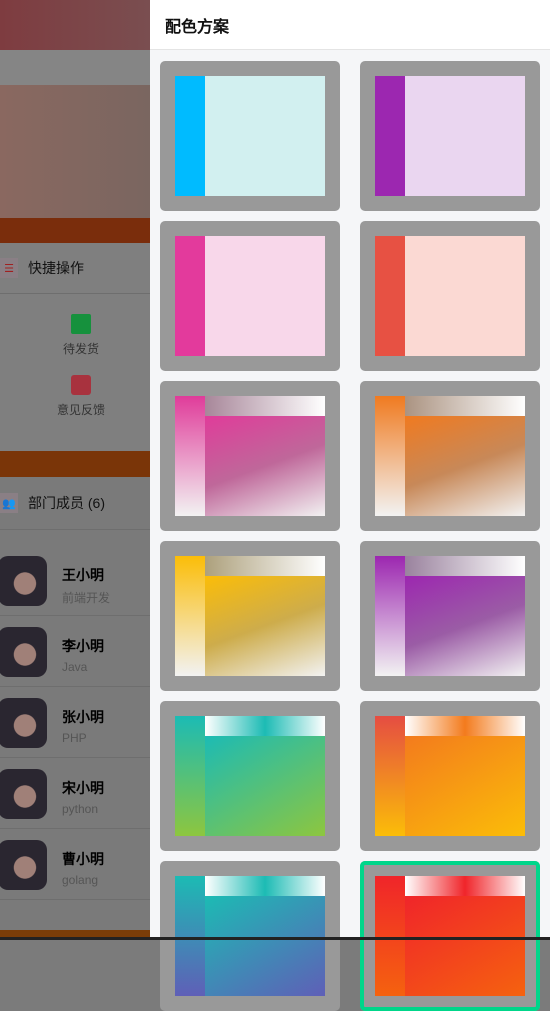 The height and width of the screenshot is (1011, 550). Describe the element at coordinates (74, 738) in the screenshot. I see `member-role: PHP` at that location.